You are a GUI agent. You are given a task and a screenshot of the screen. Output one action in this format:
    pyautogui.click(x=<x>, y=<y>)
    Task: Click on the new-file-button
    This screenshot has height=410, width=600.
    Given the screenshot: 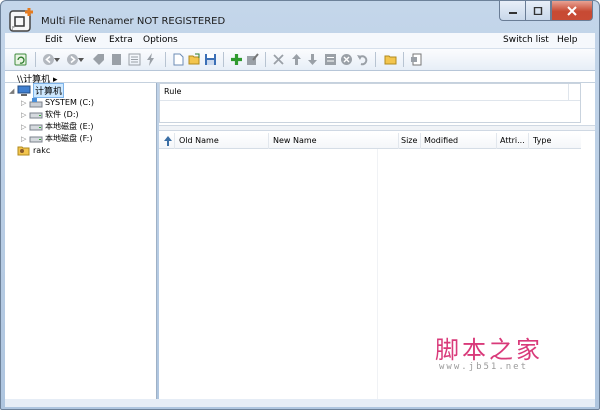 What is the action you would take?
    pyautogui.click(x=178, y=59)
    